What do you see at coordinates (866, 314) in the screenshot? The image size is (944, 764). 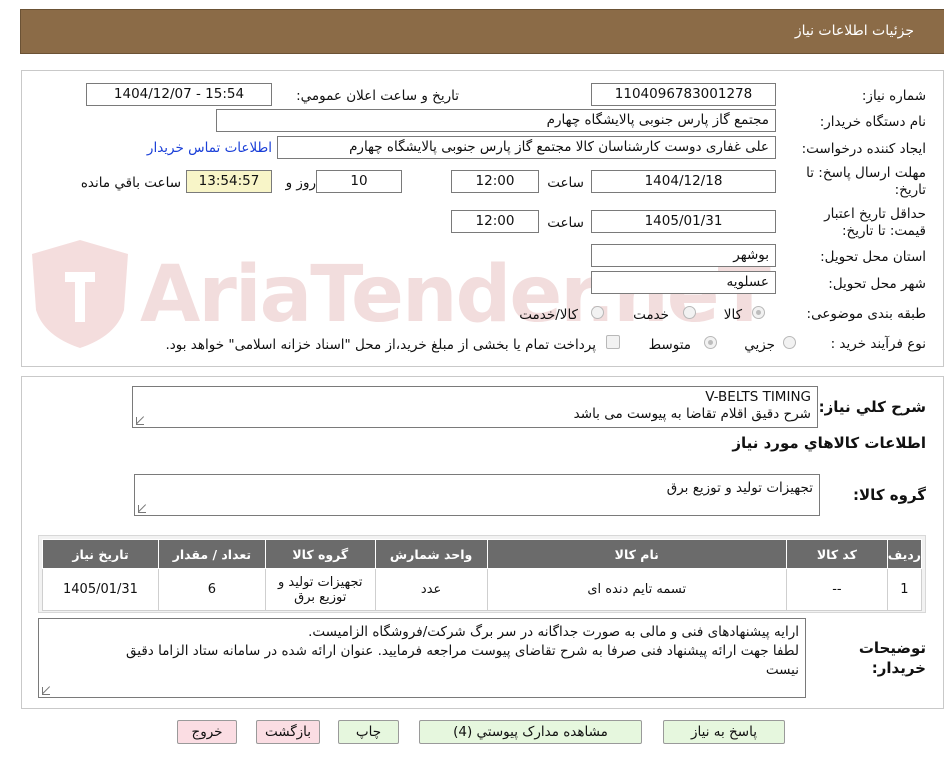 I see `category-label: طبقه بندی موضوعی:` at bounding box center [866, 314].